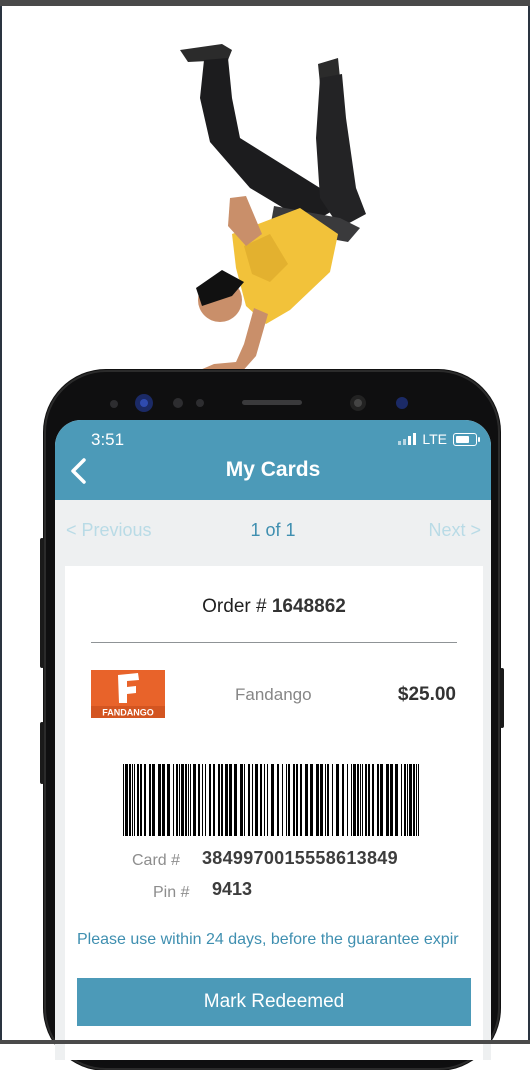 This screenshot has width=530, height=1070. What do you see at coordinates (273, 469) in the screenshot?
I see `page-title: My Cards` at bounding box center [273, 469].